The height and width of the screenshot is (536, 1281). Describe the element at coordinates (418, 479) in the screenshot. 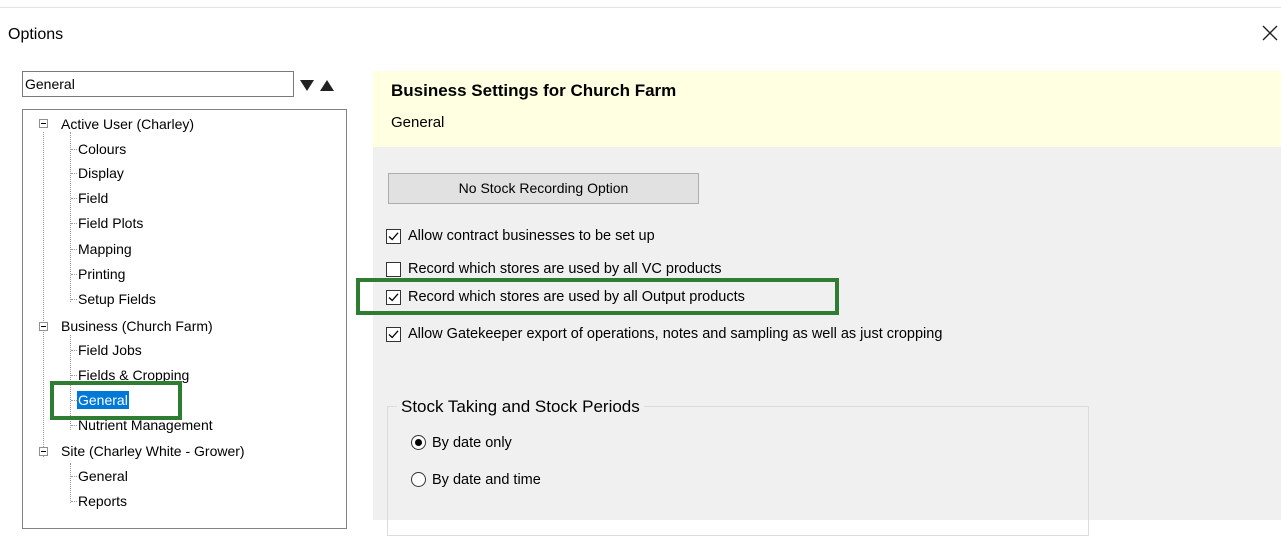

I see `radio-unselected-icon` at that location.